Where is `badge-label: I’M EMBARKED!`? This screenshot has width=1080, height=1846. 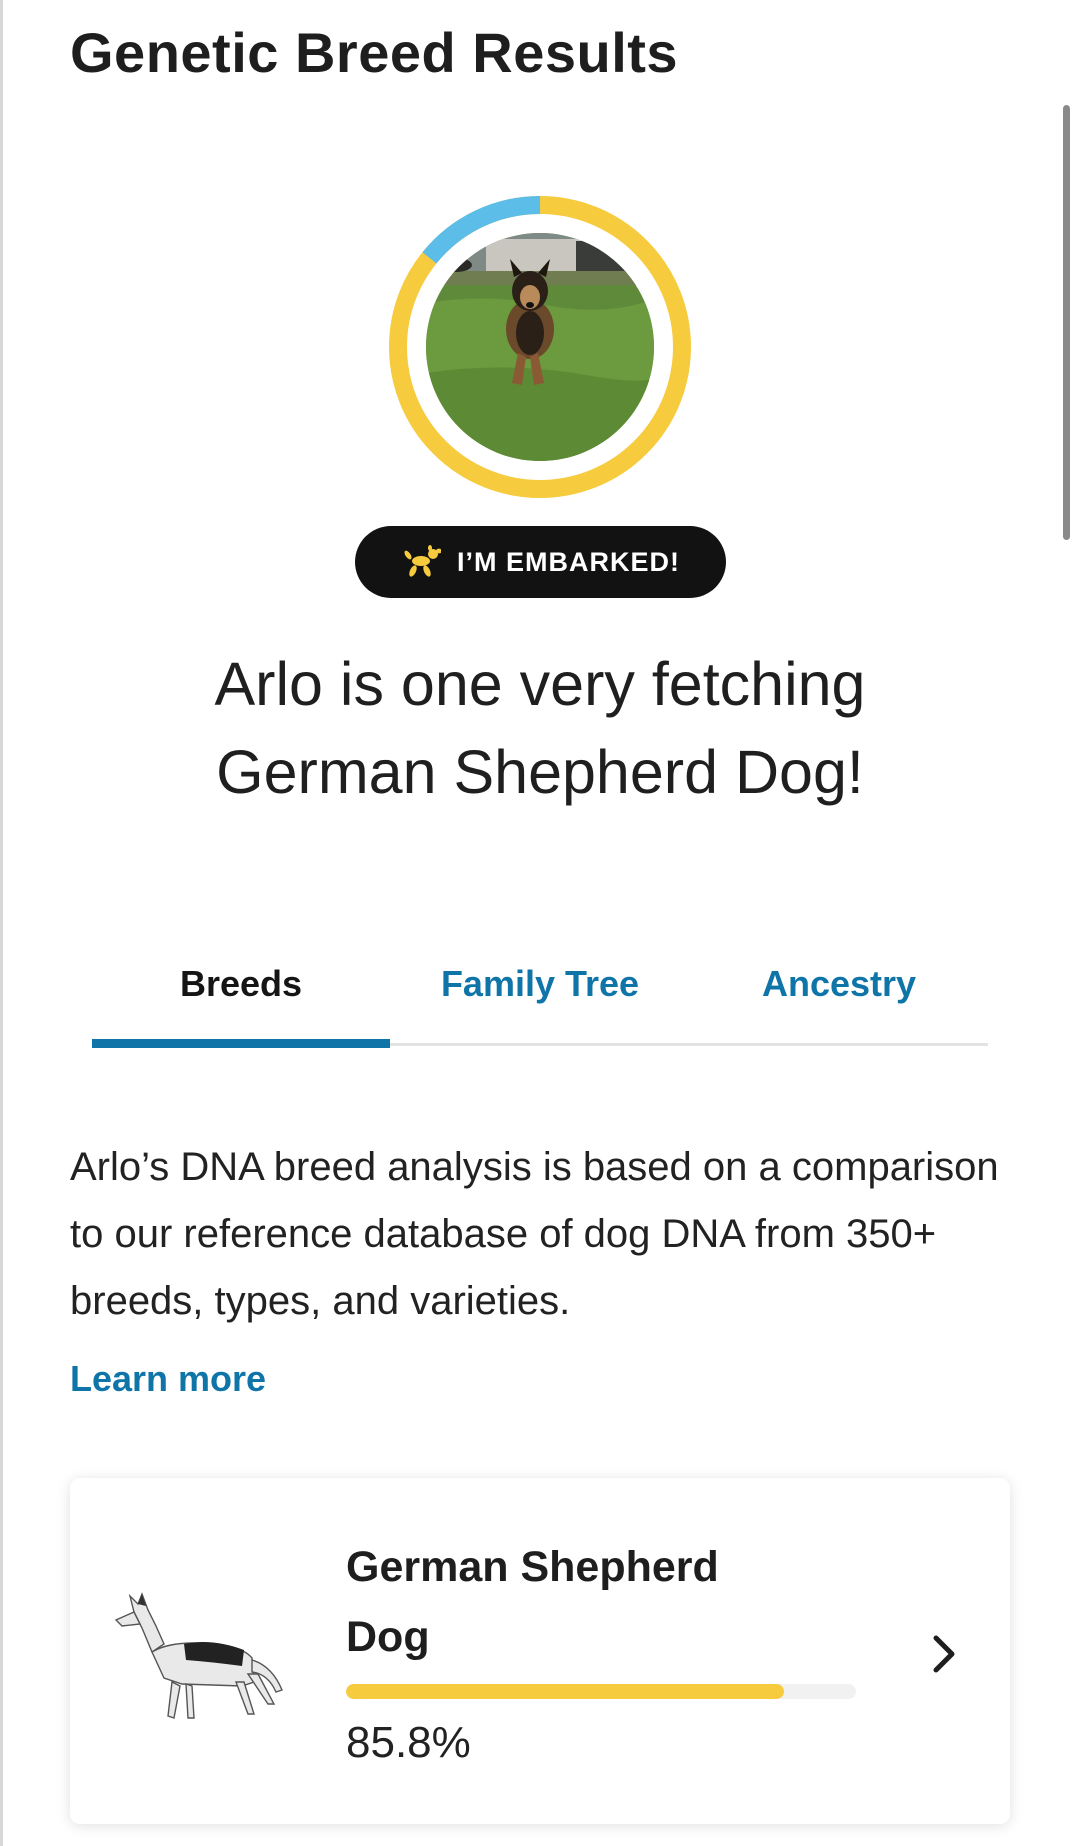
badge-label: I’M EMBARKED! is located at coordinates (568, 561).